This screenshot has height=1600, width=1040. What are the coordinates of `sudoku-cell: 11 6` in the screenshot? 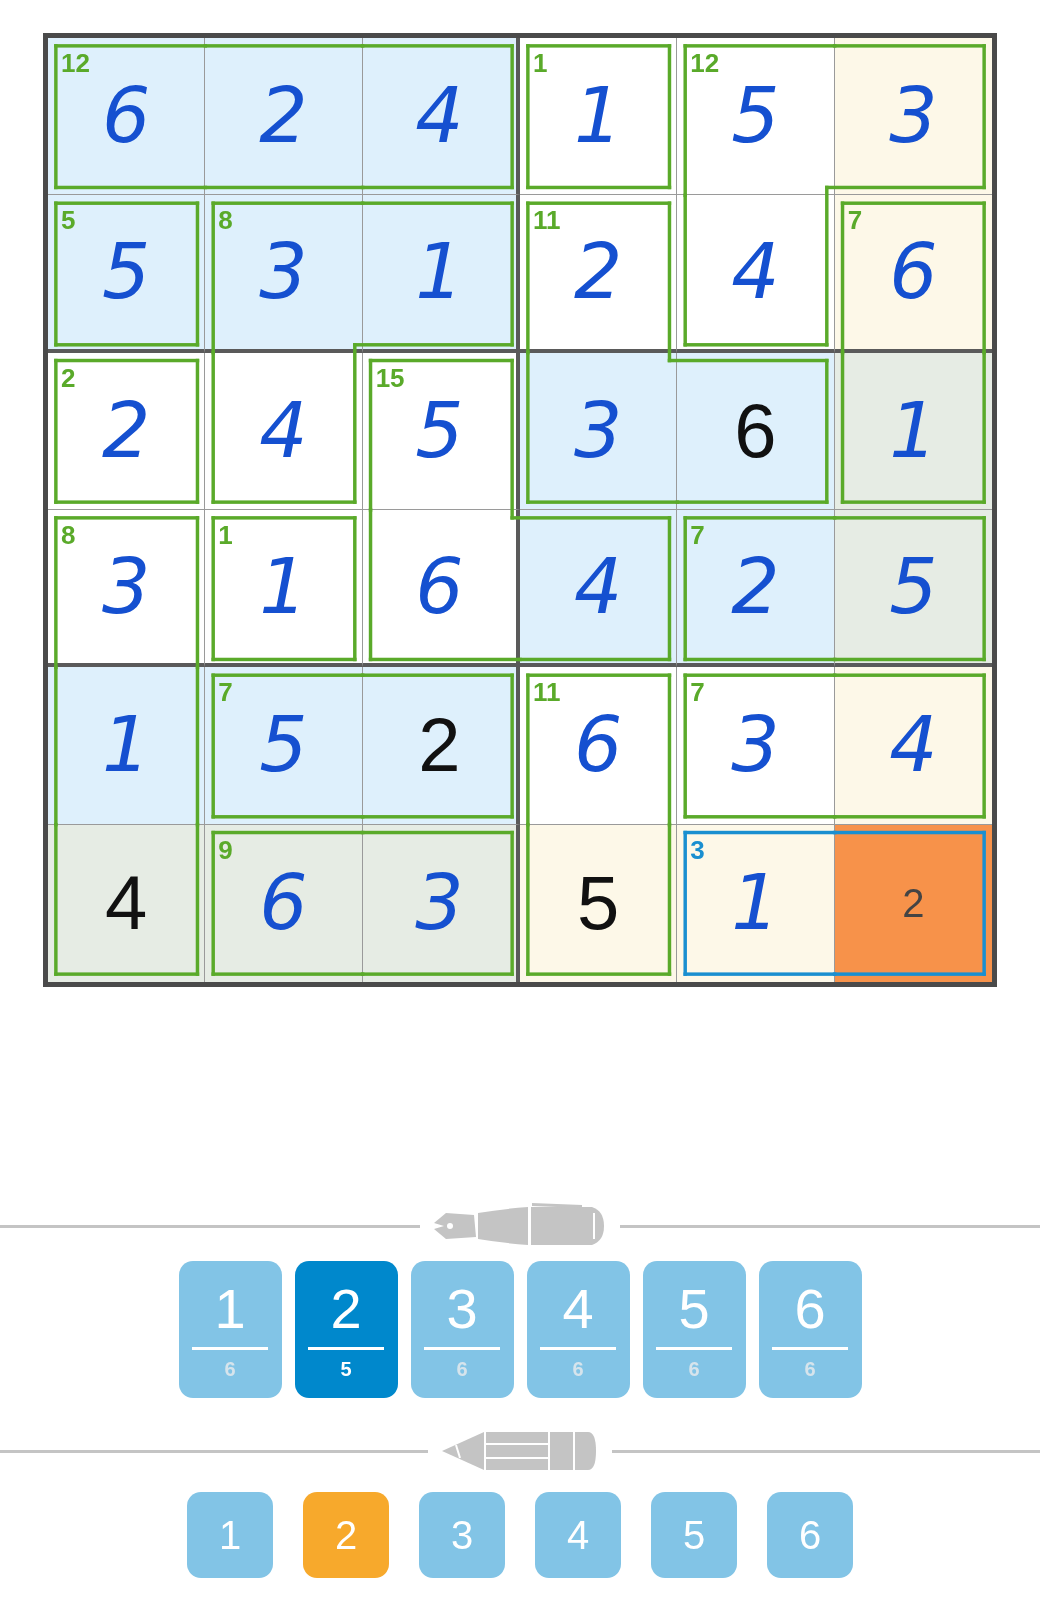 It's located at (599, 746).